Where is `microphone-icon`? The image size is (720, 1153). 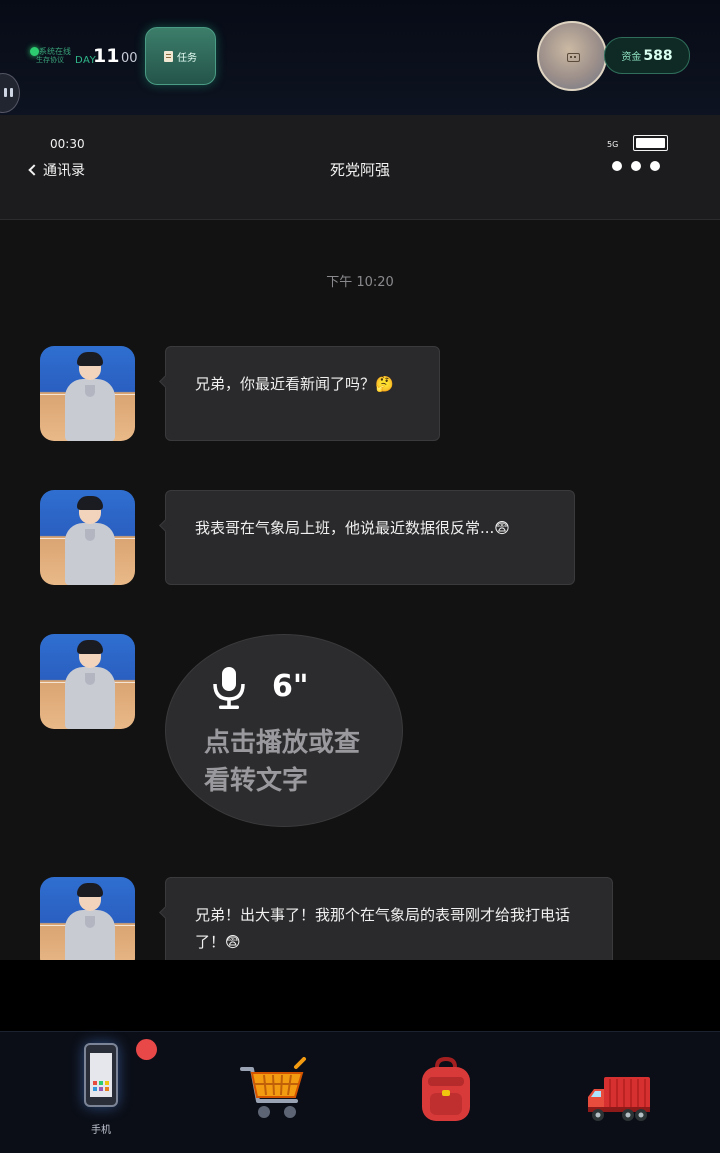 microphone-icon is located at coordinates (229, 688).